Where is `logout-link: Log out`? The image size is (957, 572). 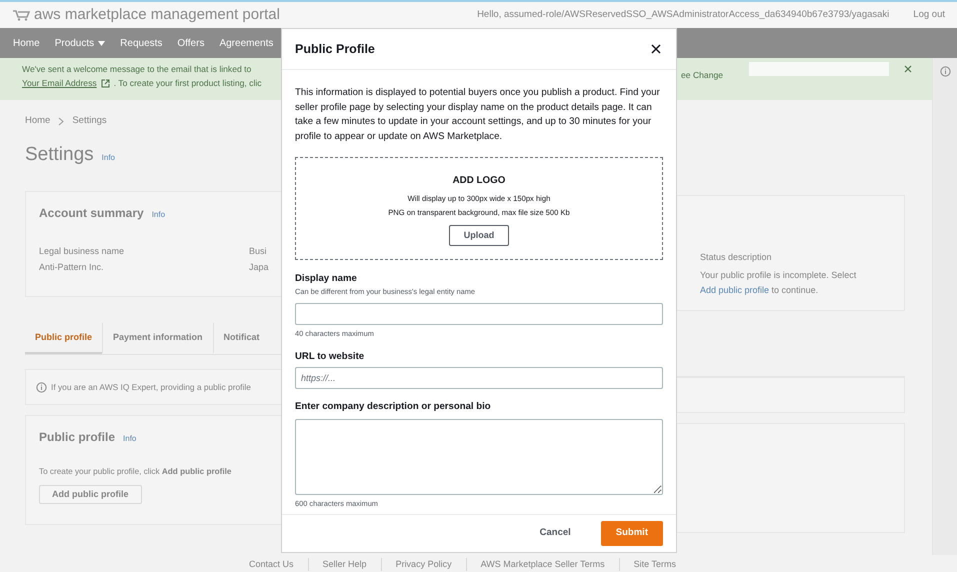 logout-link: Log out is located at coordinates (929, 15).